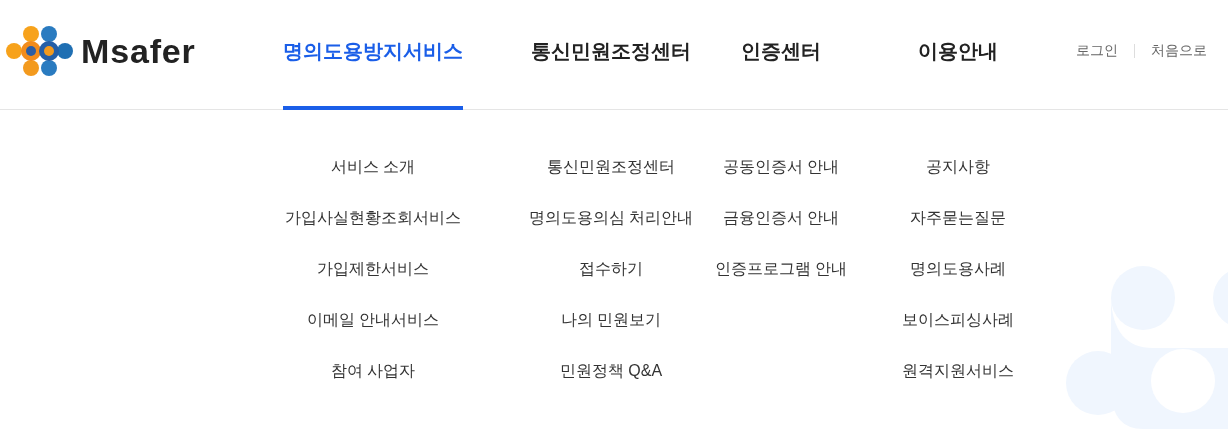  Describe the element at coordinates (373, 268) in the screenshot. I see `submenu-link: 가입제한서비스` at that location.